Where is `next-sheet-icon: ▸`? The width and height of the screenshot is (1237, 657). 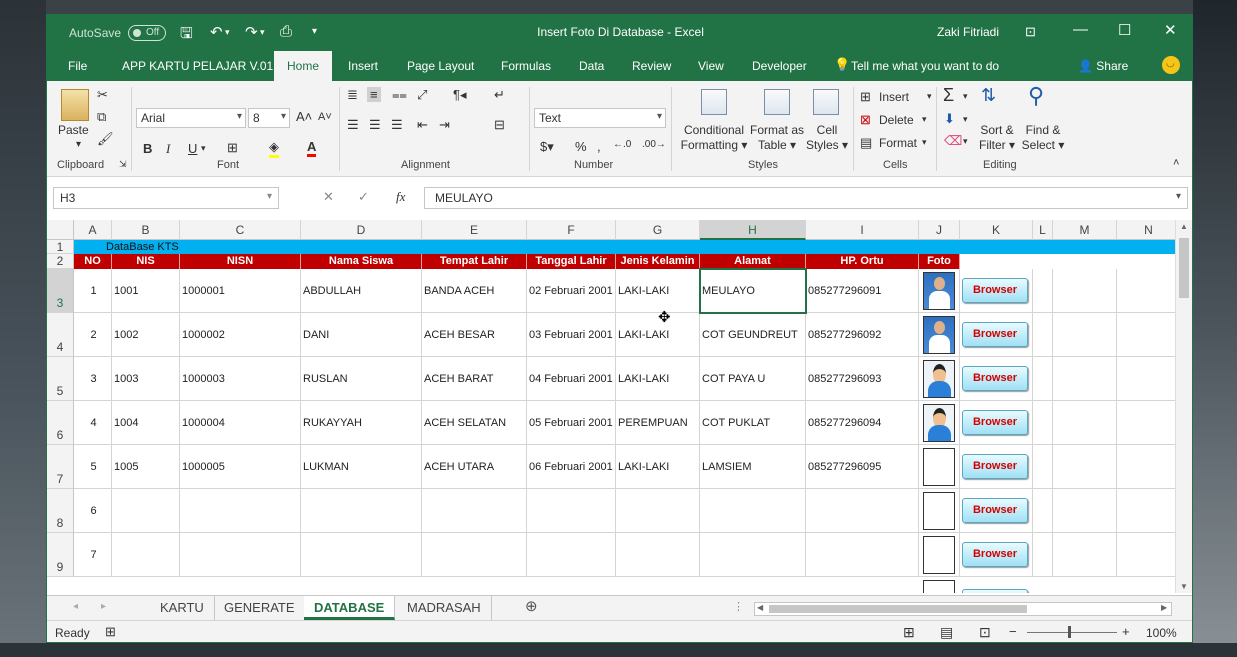 next-sheet-icon: ▸ is located at coordinates (103, 606).